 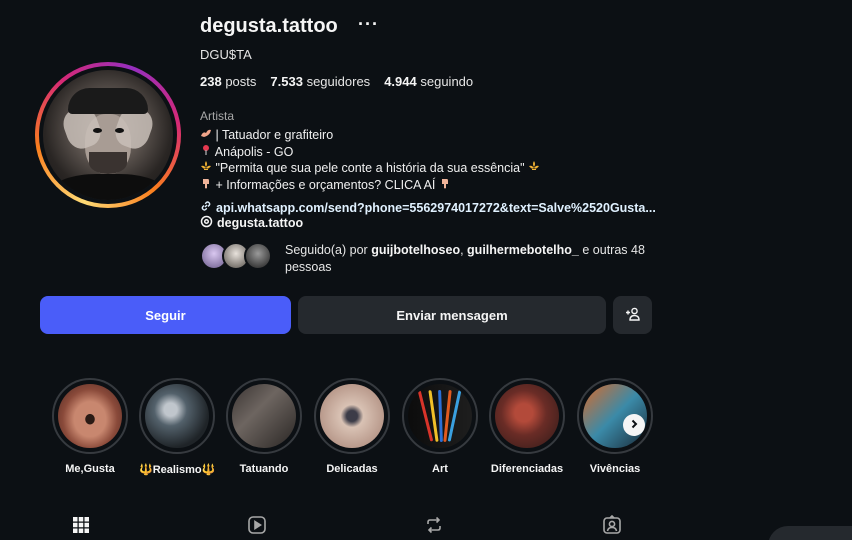 What do you see at coordinates (428, 81) in the screenshot?
I see `following-stat: 4.944 seguindo` at bounding box center [428, 81].